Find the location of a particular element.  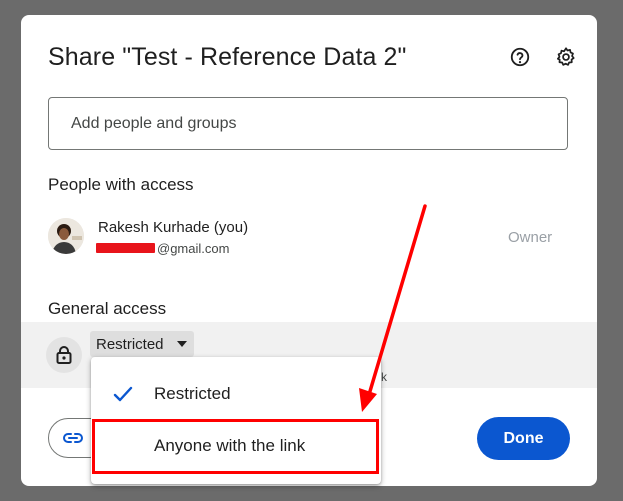

link-icon is located at coordinates (73, 438).